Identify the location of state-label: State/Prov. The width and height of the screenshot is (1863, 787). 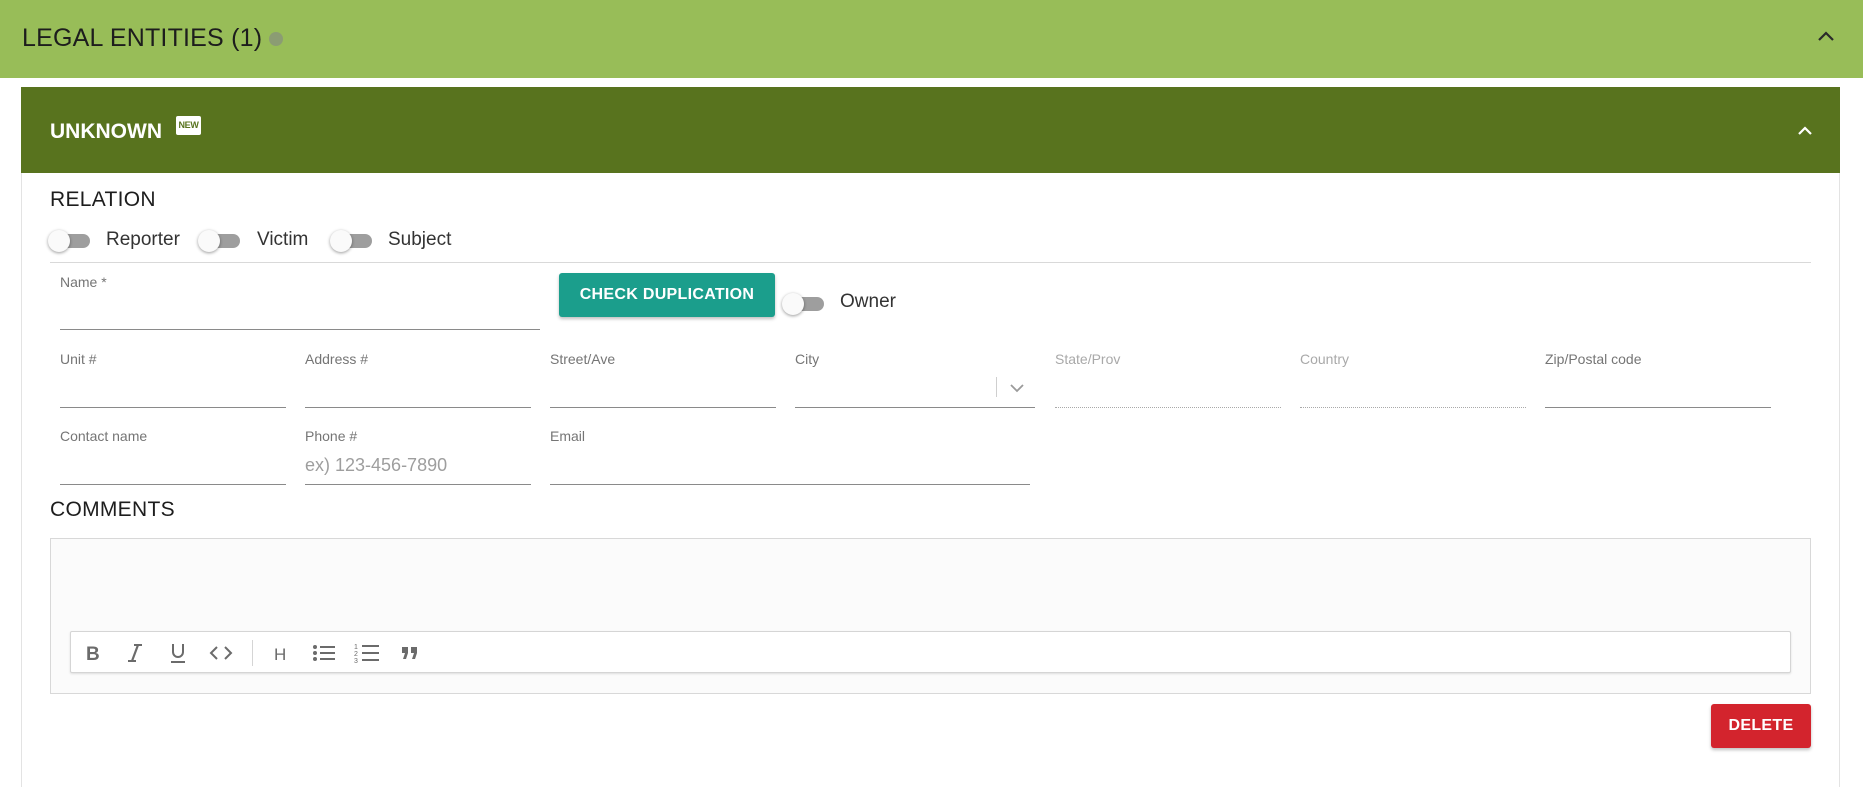
(1088, 359).